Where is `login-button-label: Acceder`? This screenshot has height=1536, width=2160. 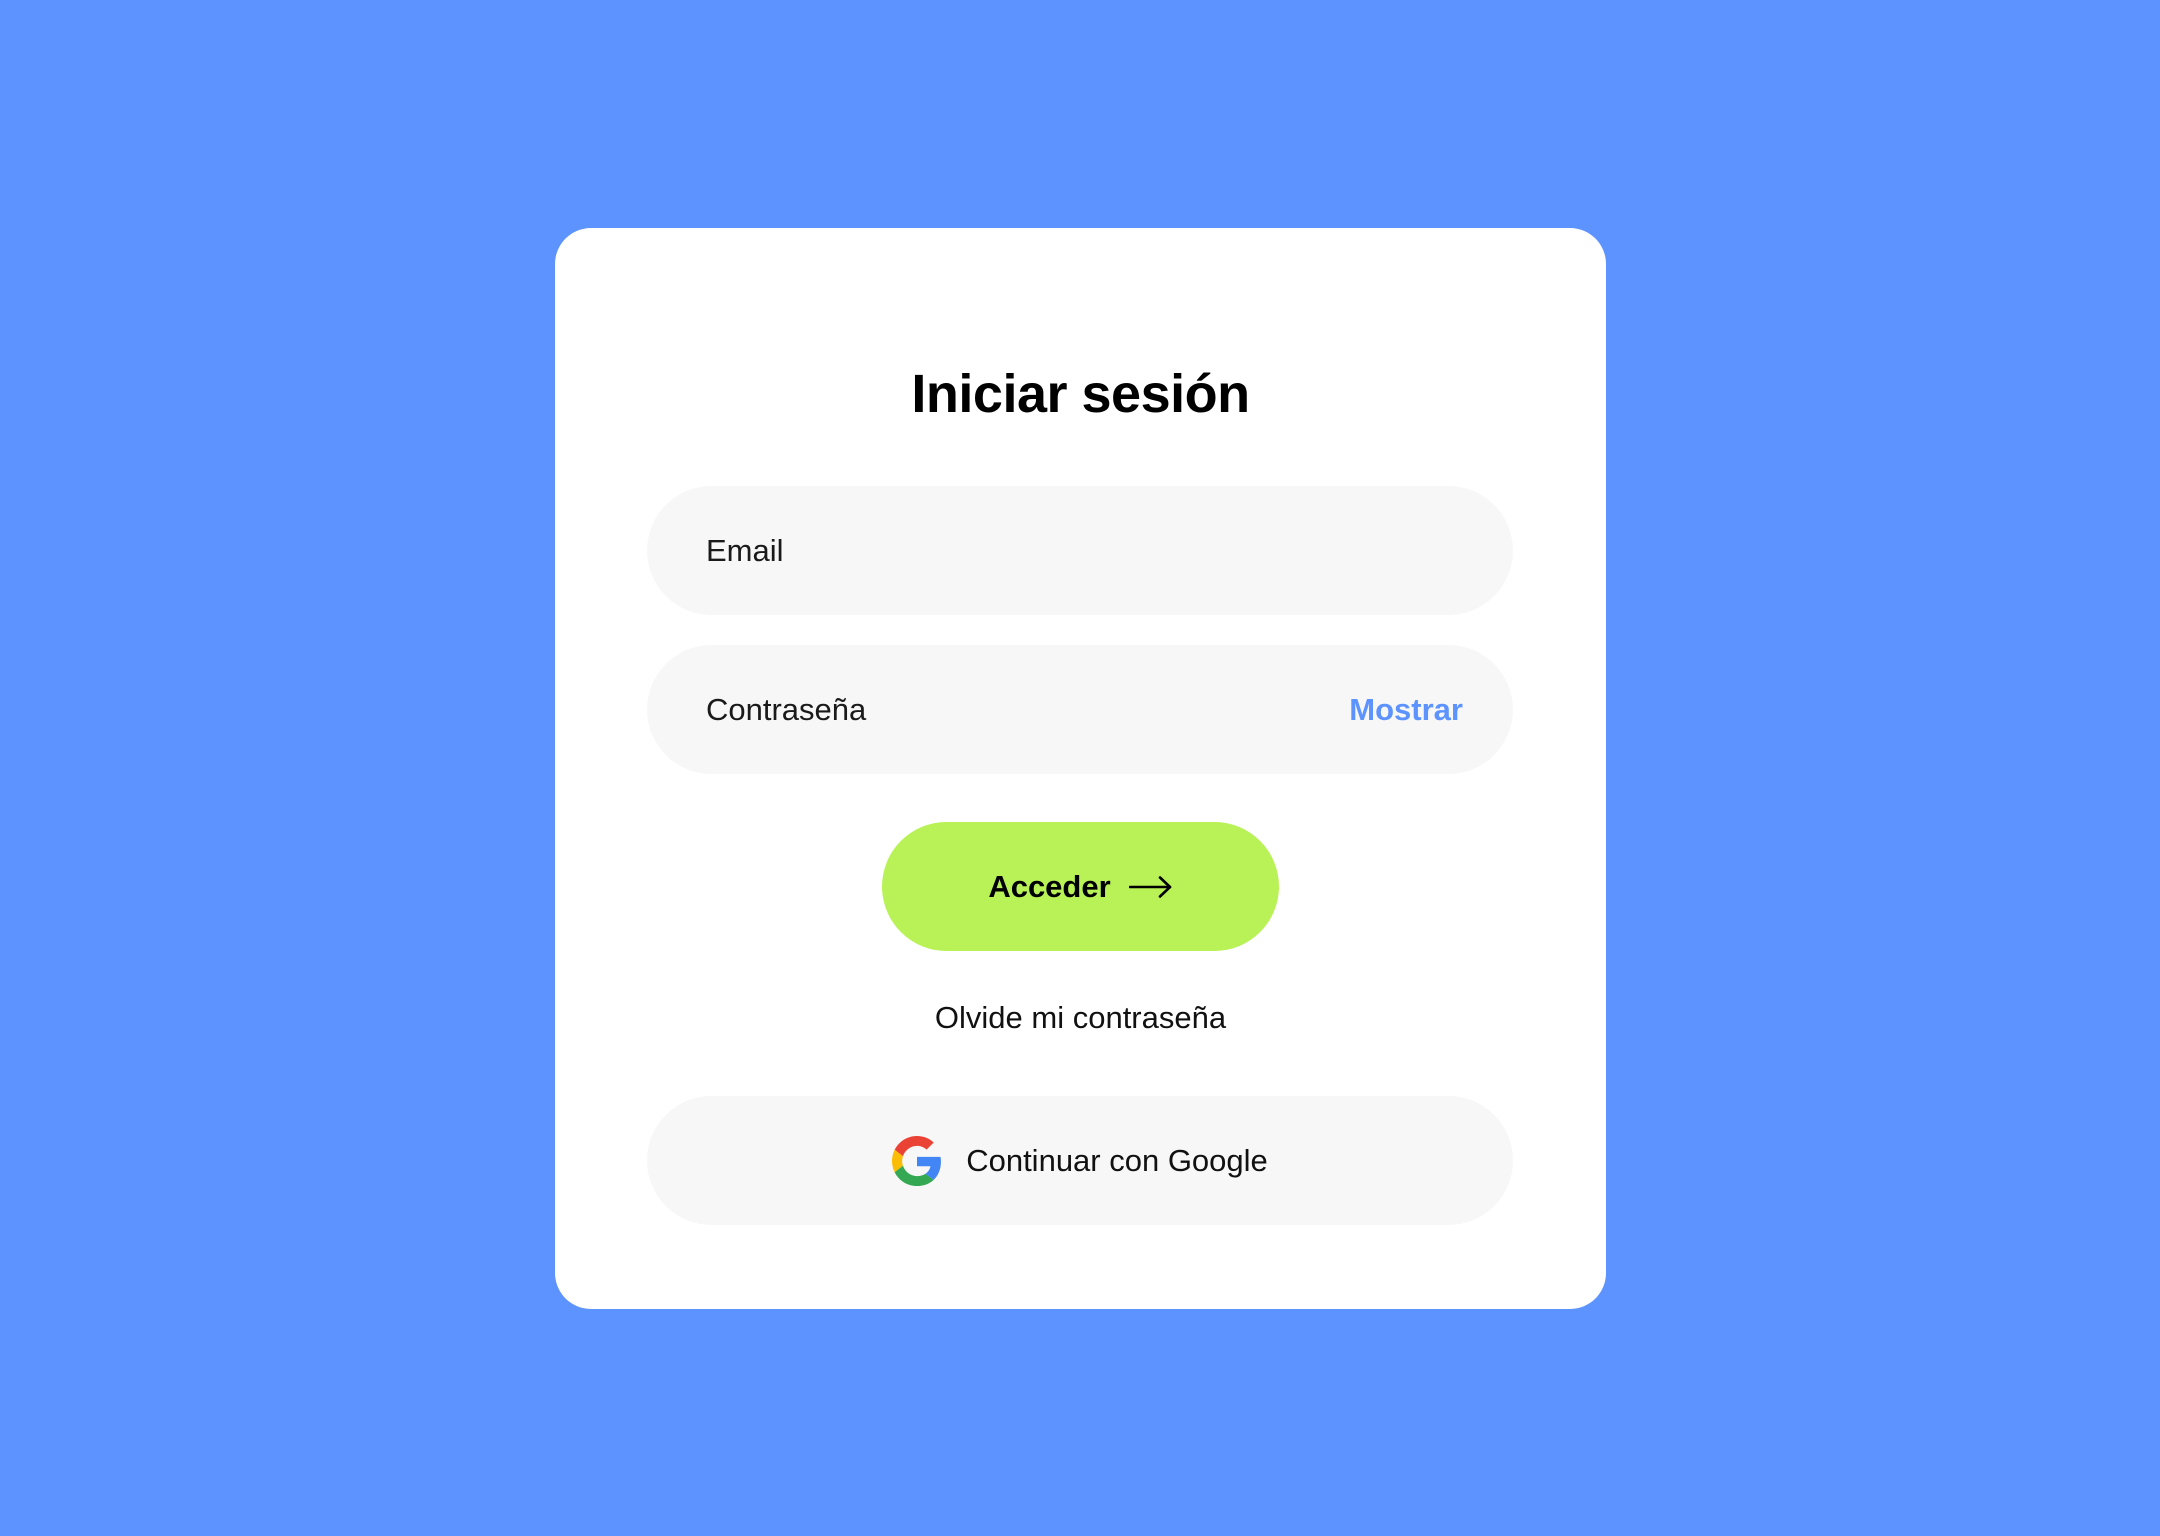 login-button-label: Acceder is located at coordinates (1049, 886).